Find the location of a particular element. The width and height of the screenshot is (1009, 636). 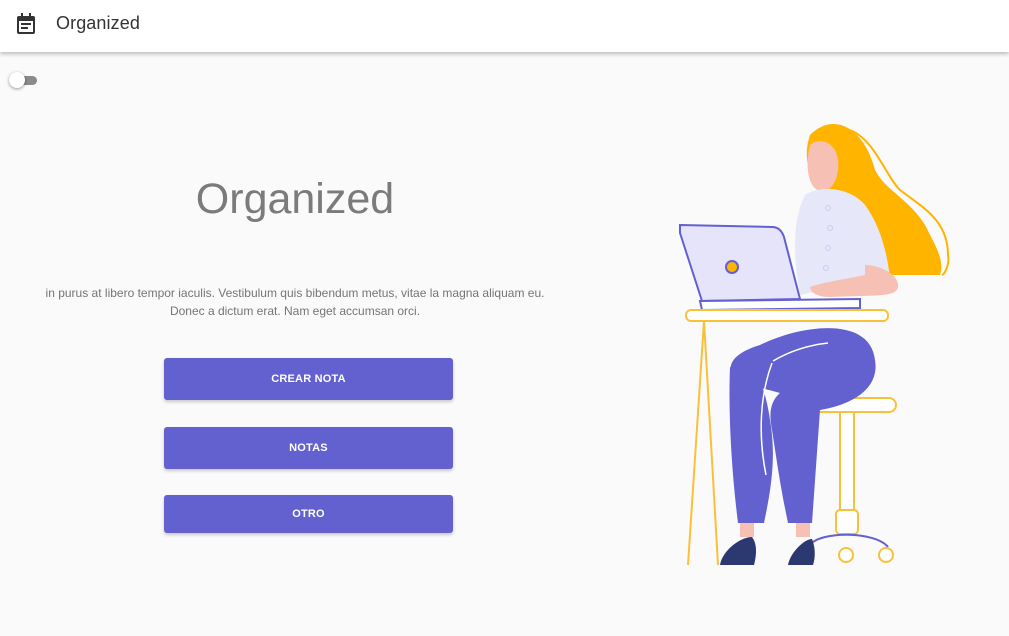

toggle-thumb is located at coordinates (17, 80).